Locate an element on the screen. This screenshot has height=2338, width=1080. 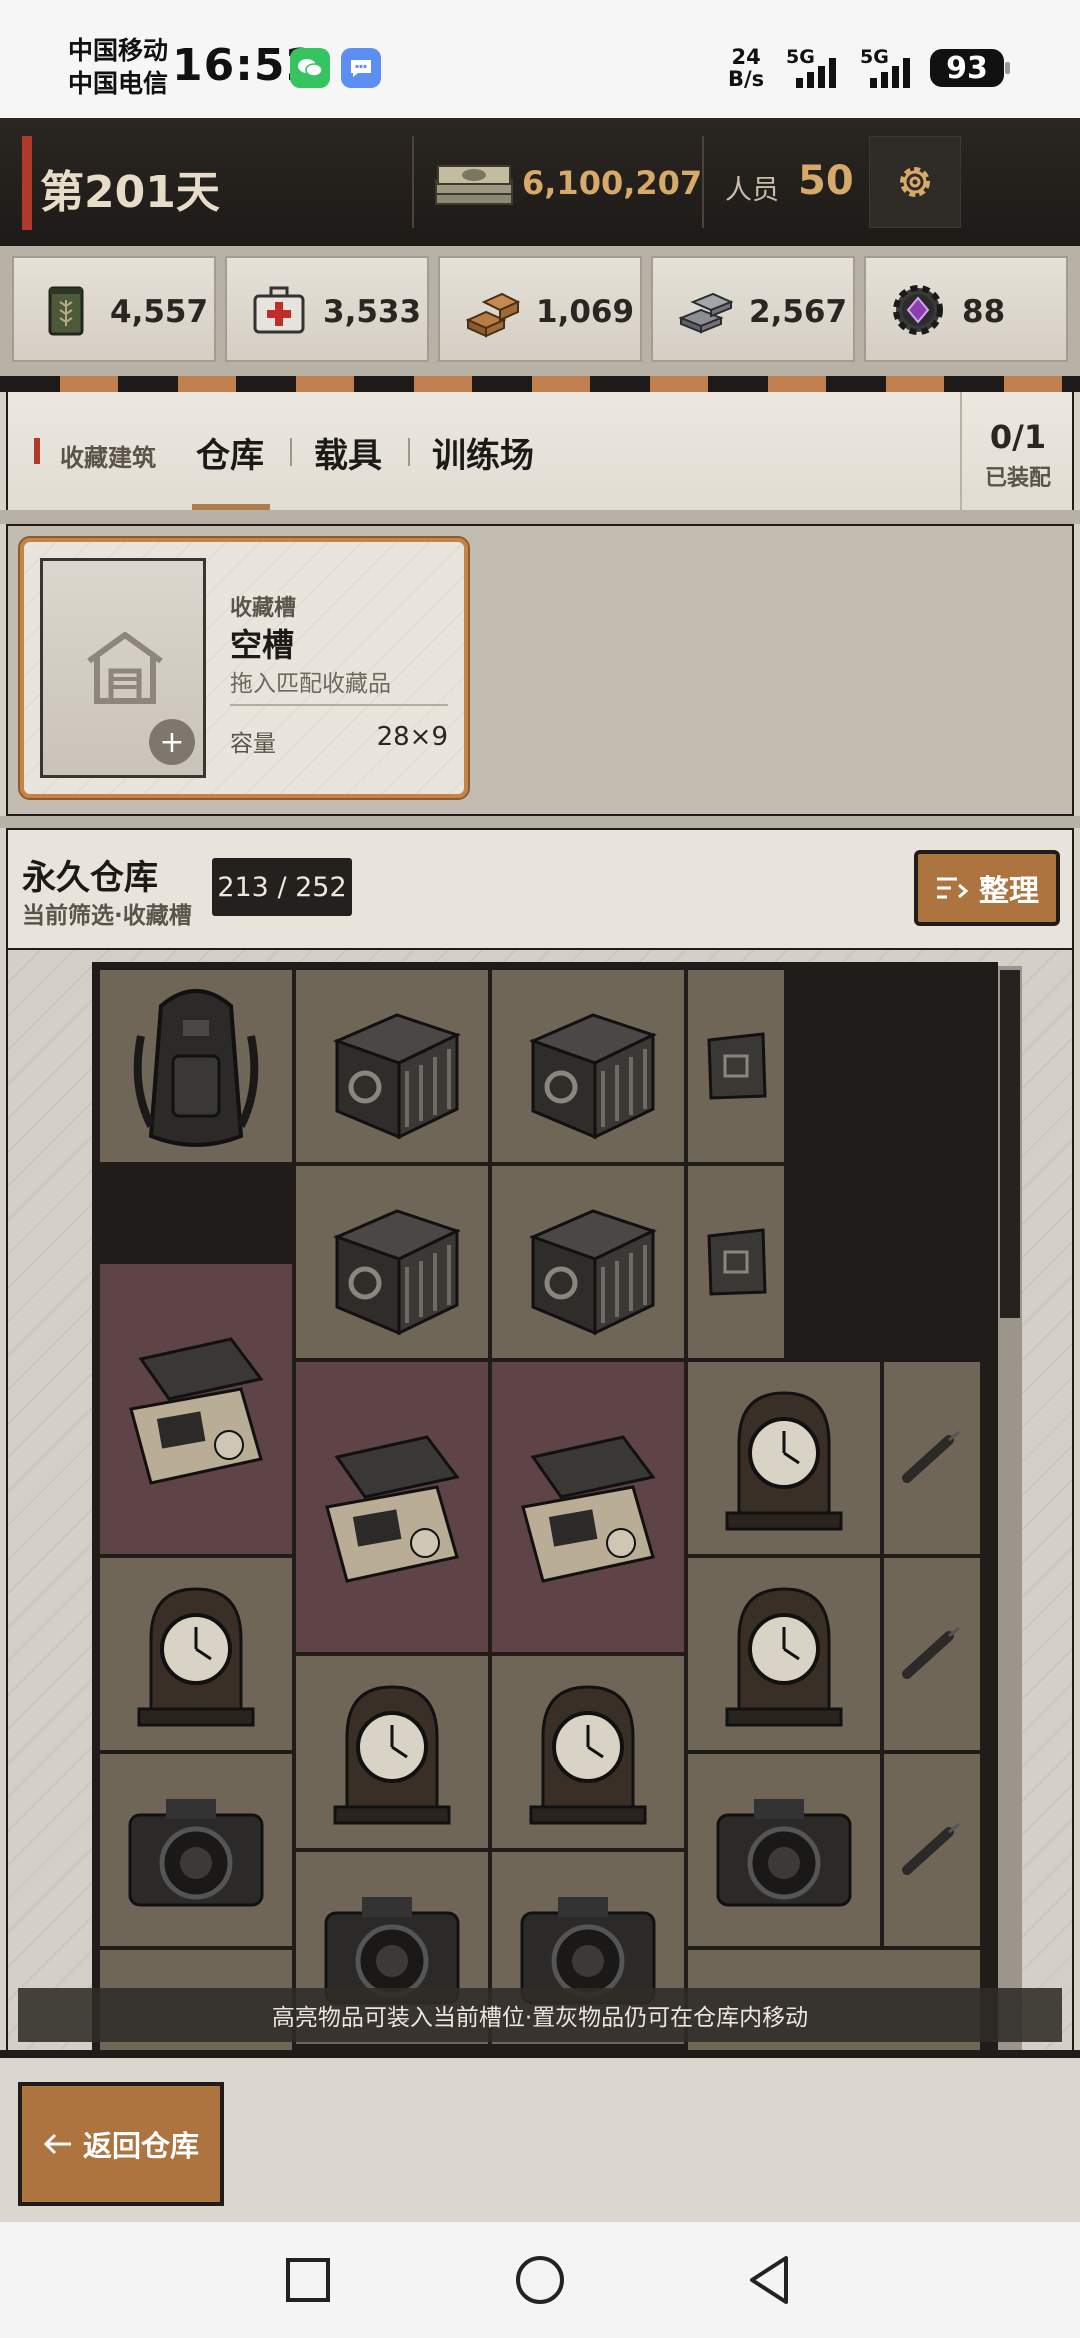
warehouse-count: 213 / 252 is located at coordinates (282, 887).